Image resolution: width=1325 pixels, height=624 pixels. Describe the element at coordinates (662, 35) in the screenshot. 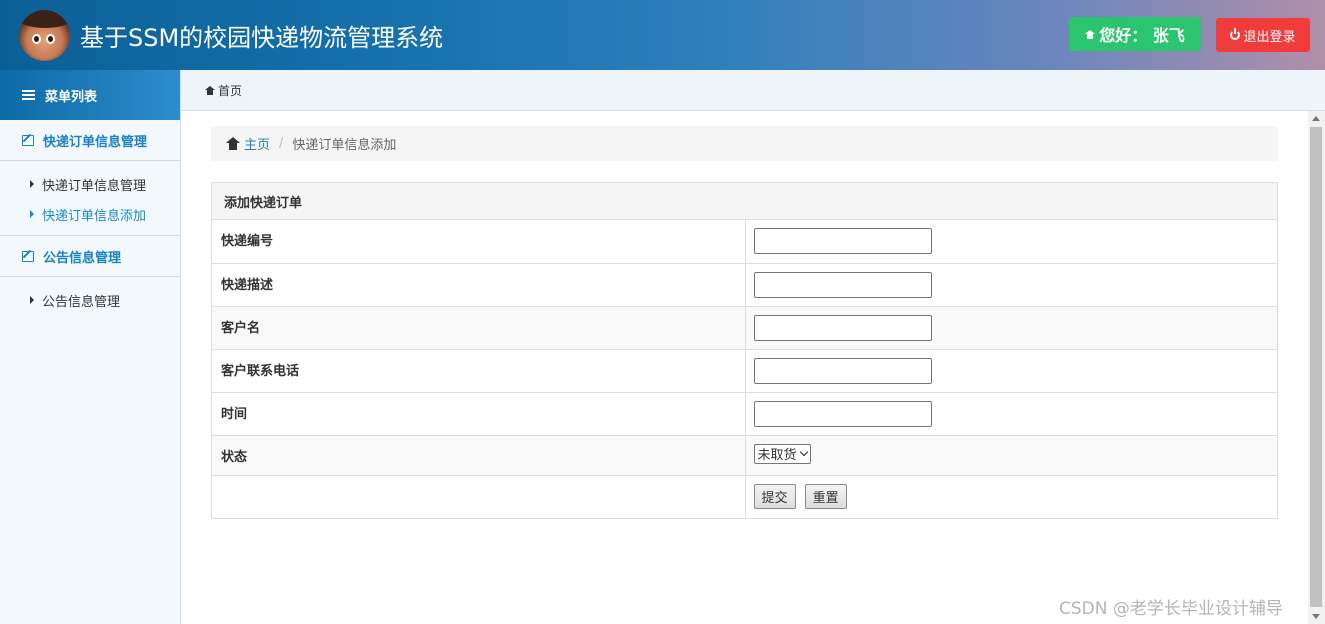

I see `top-header: 基于SSM的校园快递物流管理系统 您好： 张飞 退出登录` at that location.